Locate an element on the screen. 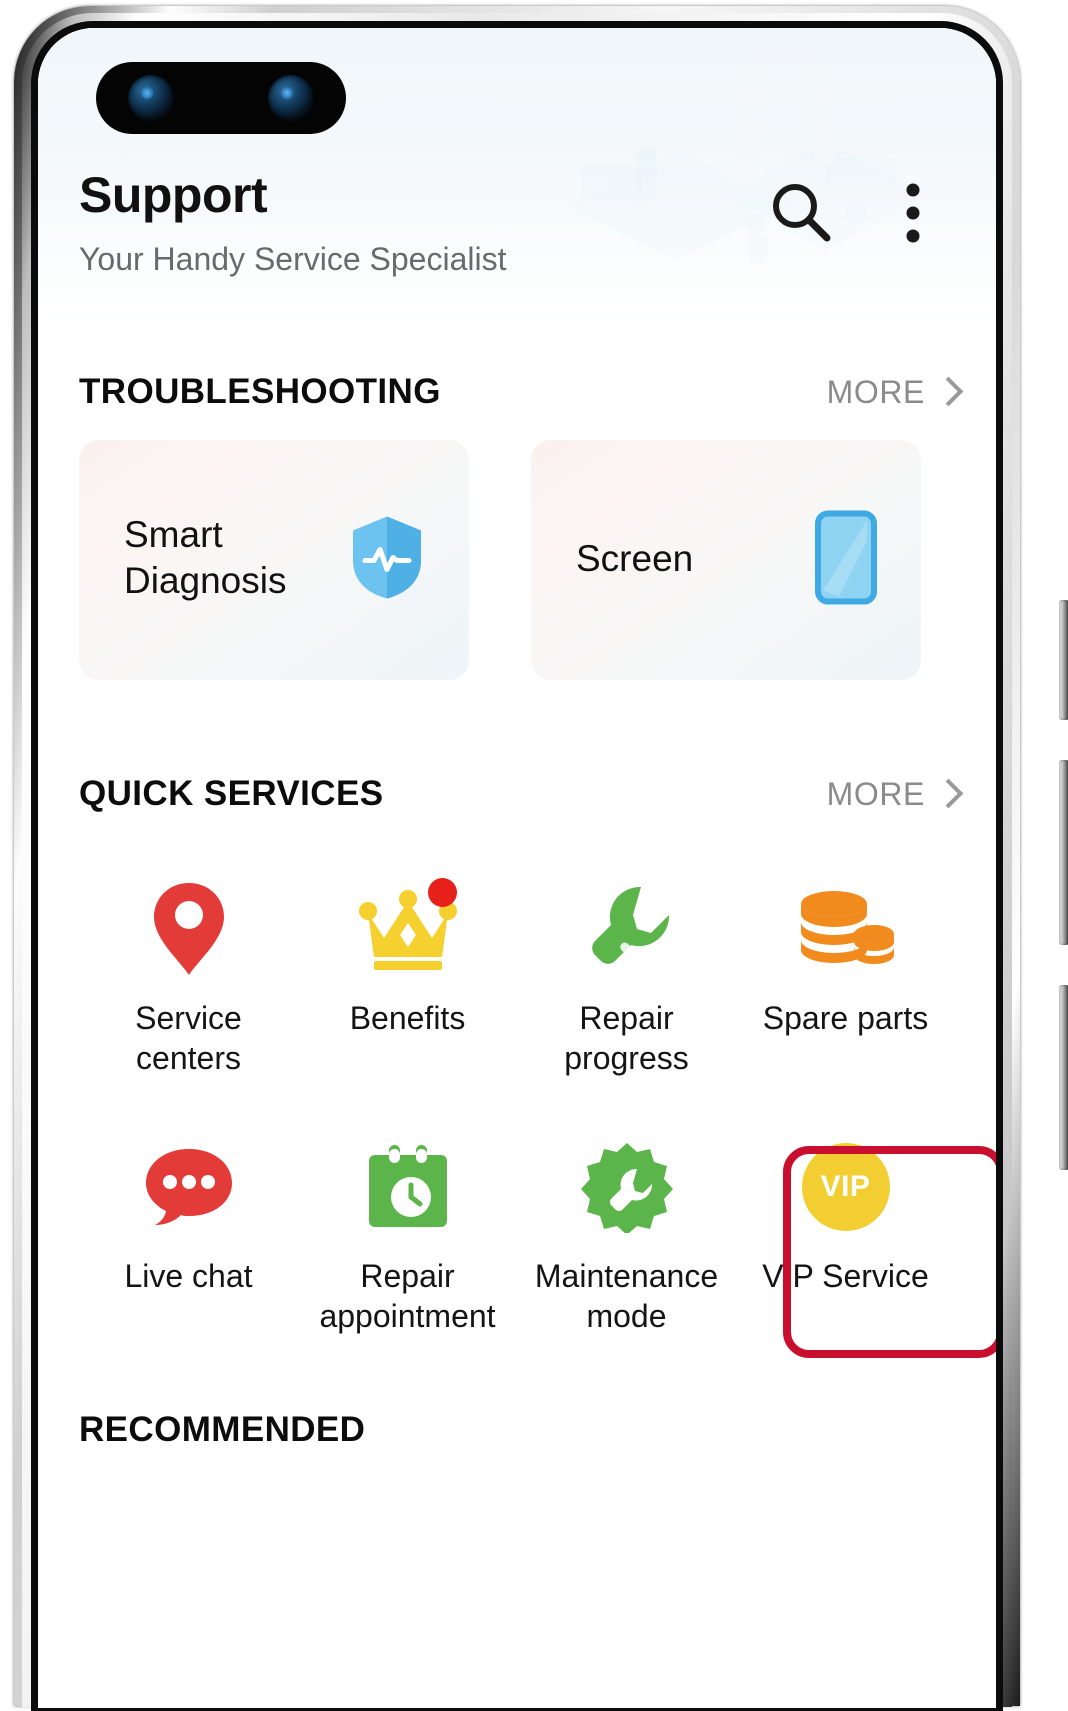 This screenshot has height=1711, width=1068. vip-icon-label: VIP is located at coordinates (845, 1186).